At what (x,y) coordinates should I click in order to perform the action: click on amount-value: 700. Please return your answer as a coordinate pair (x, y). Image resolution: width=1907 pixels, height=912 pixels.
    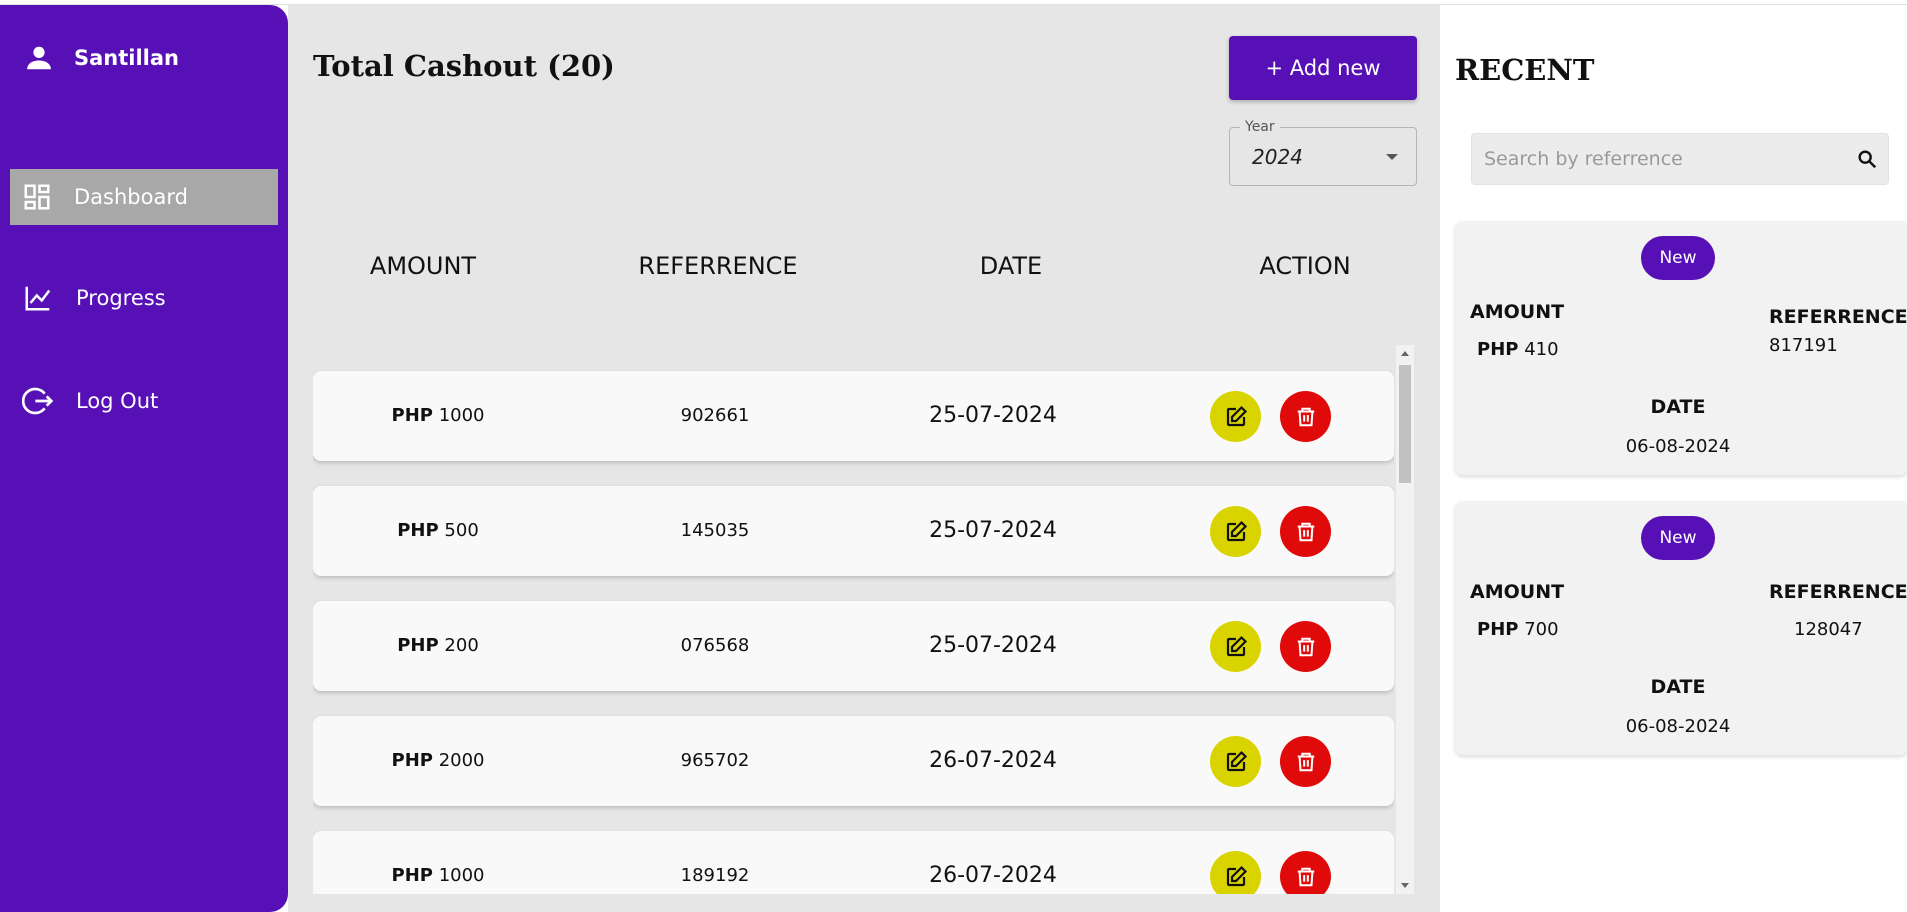
    Looking at the image, I should click on (1541, 629).